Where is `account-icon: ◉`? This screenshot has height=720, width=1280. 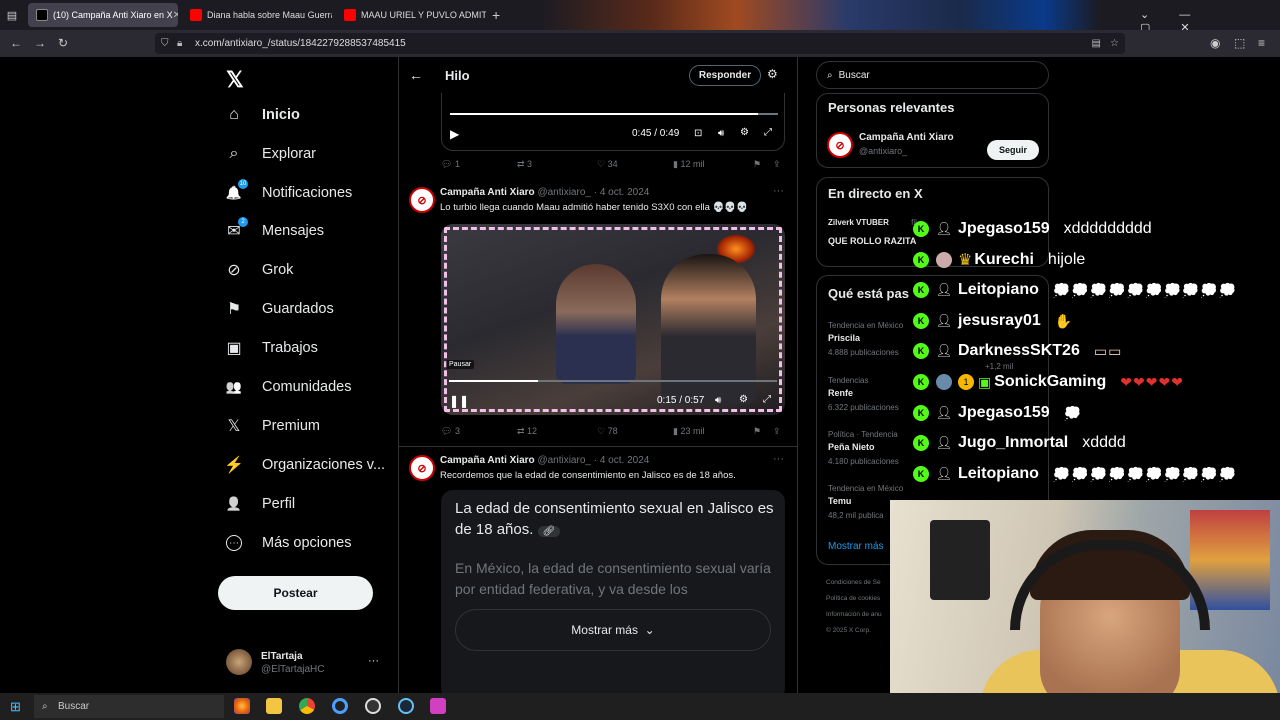
account-icon: ◉ is located at coordinates (1215, 43).